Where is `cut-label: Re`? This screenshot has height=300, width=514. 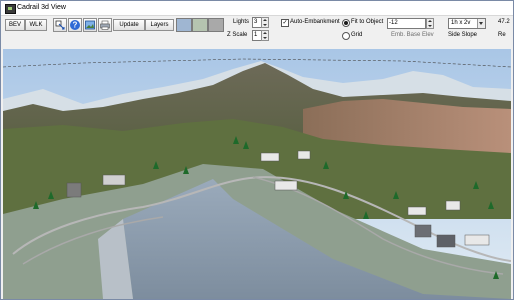
cut-label: Re is located at coordinates (502, 35).